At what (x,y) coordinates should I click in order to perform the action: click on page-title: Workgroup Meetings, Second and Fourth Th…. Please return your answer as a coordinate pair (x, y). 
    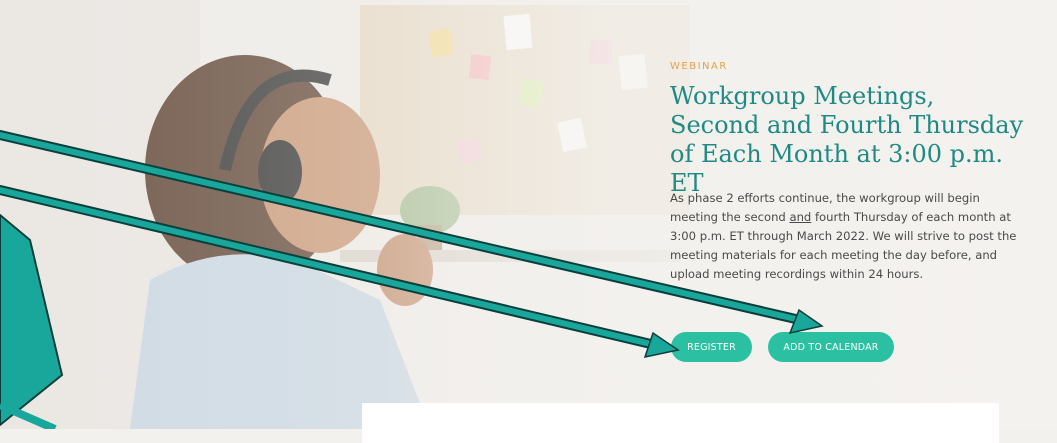
    Looking at the image, I should click on (847, 139).